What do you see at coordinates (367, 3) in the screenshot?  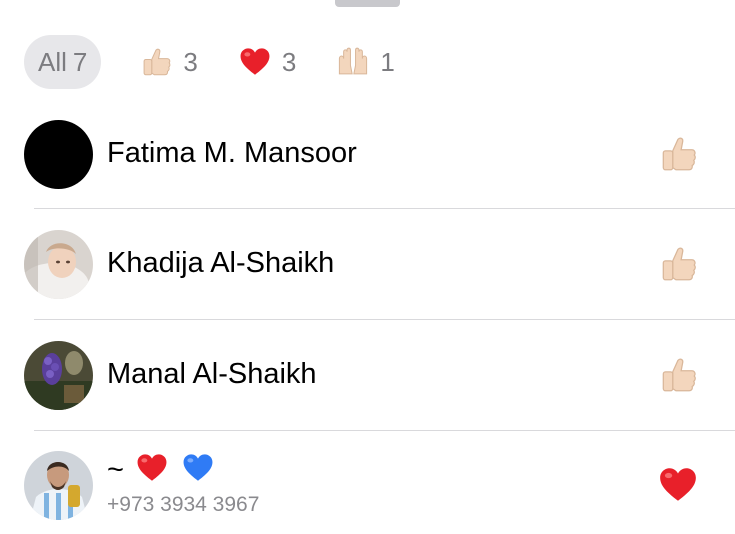 I see `sheet-grabber` at bounding box center [367, 3].